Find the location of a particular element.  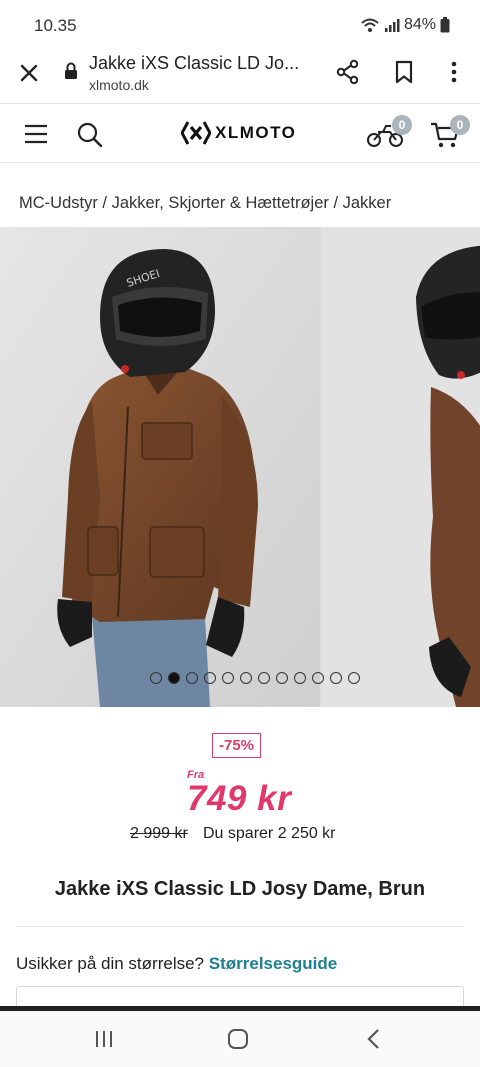

system-navigation-bar is located at coordinates (240, 1039).